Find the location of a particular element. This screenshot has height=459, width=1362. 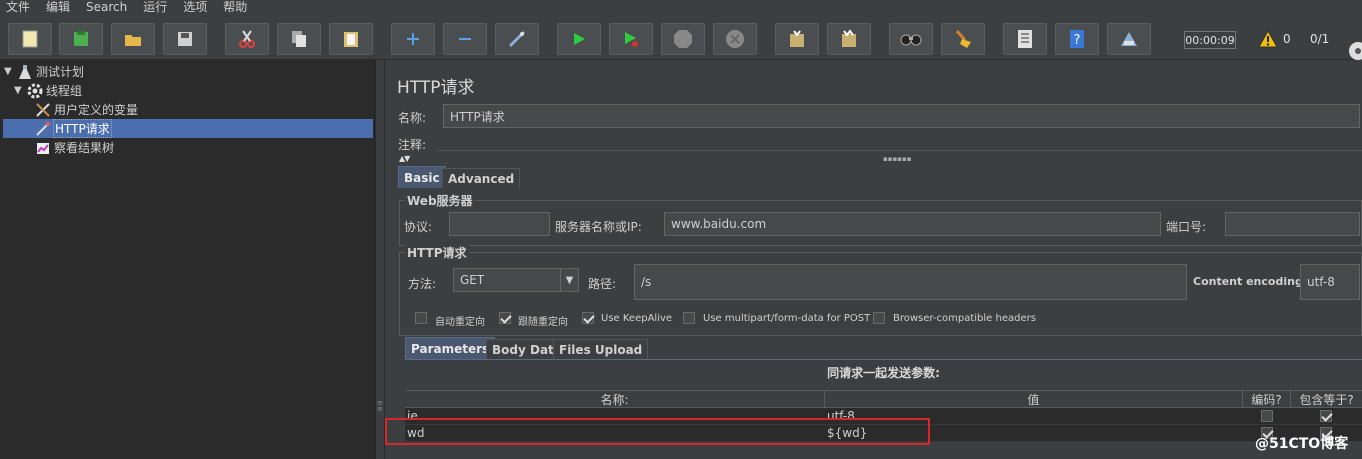

column-header-name: 名称: is located at coordinates (615, 399).